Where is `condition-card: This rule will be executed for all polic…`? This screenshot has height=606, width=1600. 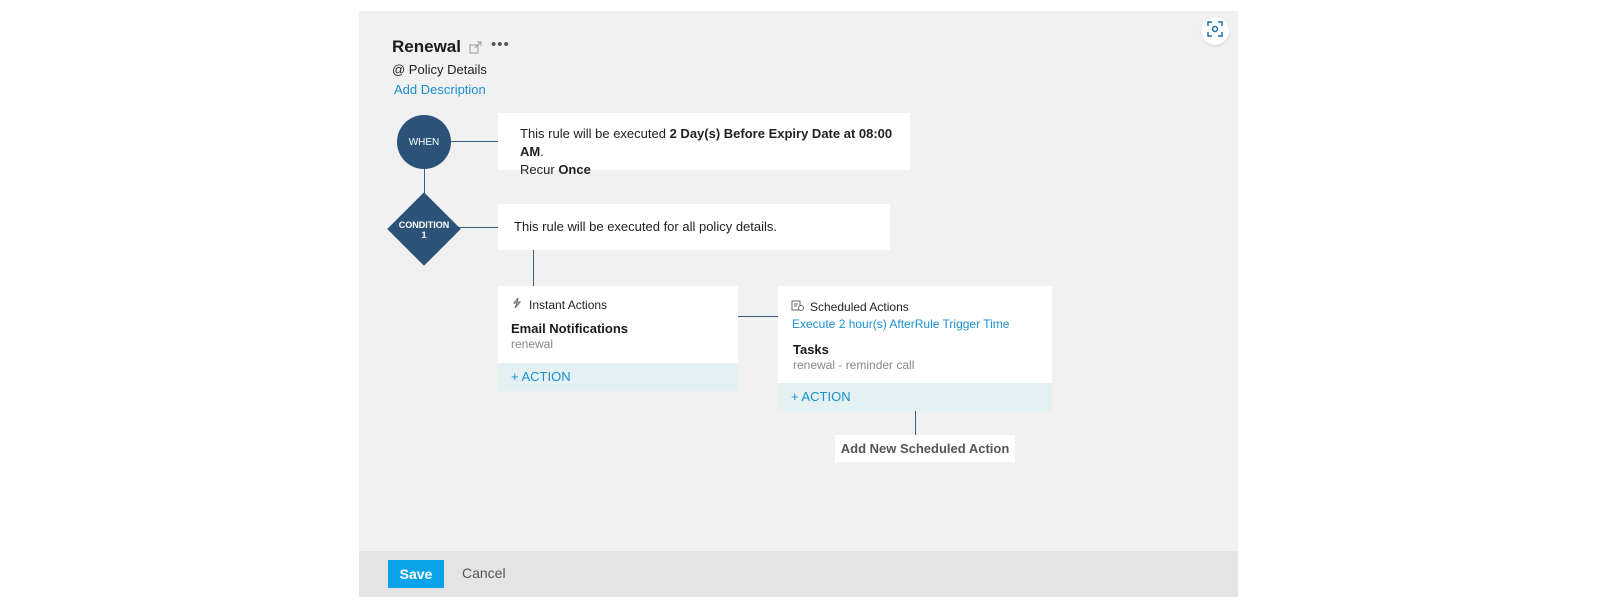
condition-card: This rule will be executed for all polic… is located at coordinates (694, 227).